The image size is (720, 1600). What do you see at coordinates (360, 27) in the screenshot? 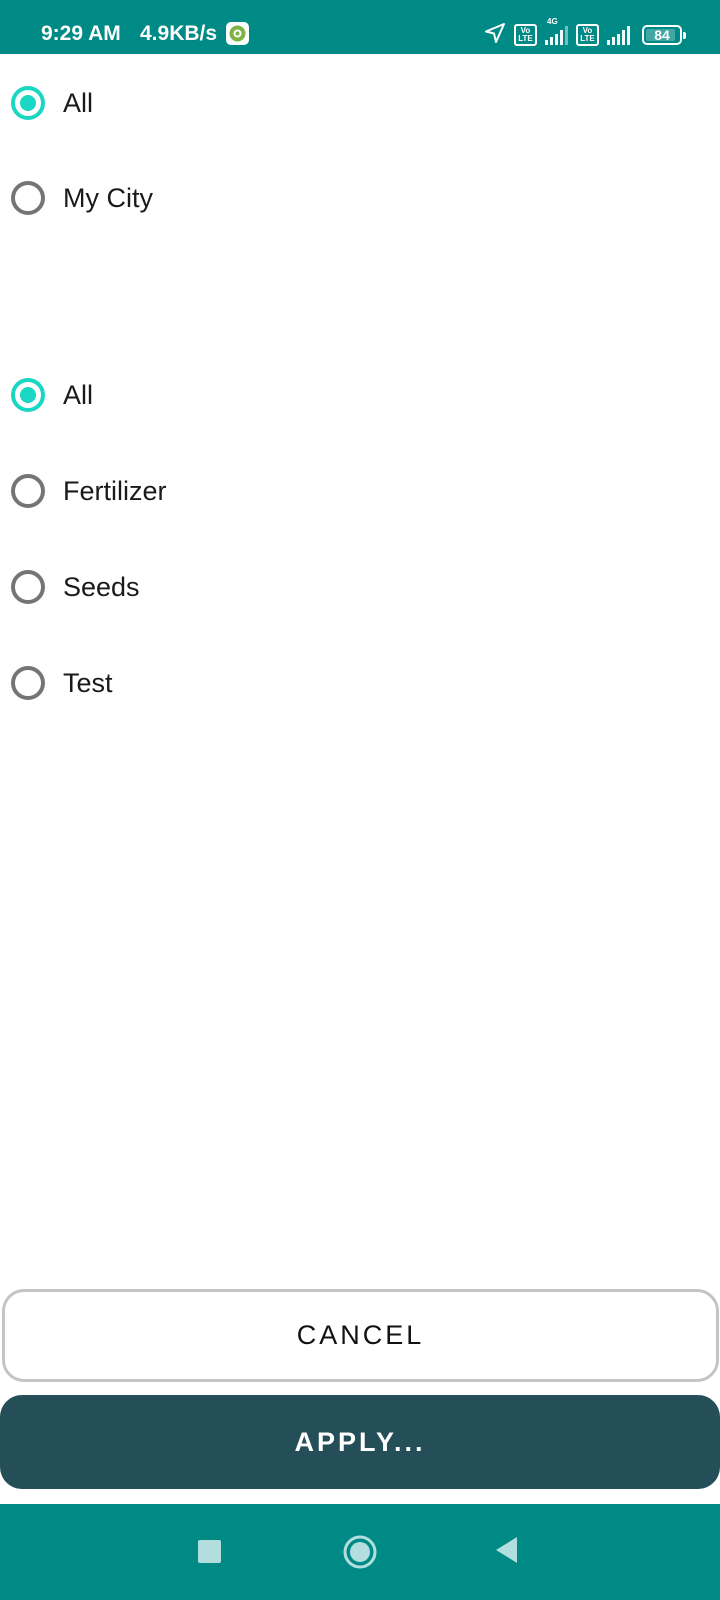
I see `status-bar: 9:29 AM 4.9KB/s Vo LTE 4G Vo LTE 84` at bounding box center [360, 27].